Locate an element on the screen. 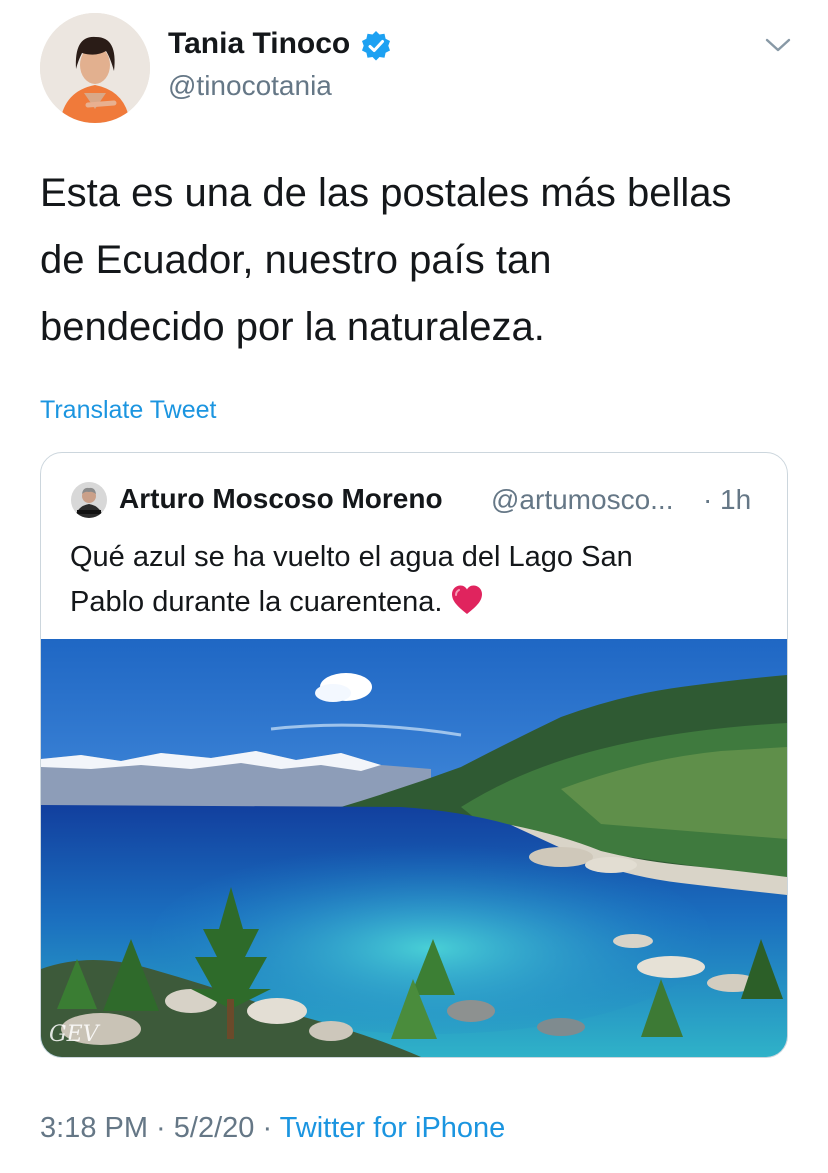  author-avatar-image is located at coordinates (95, 68).